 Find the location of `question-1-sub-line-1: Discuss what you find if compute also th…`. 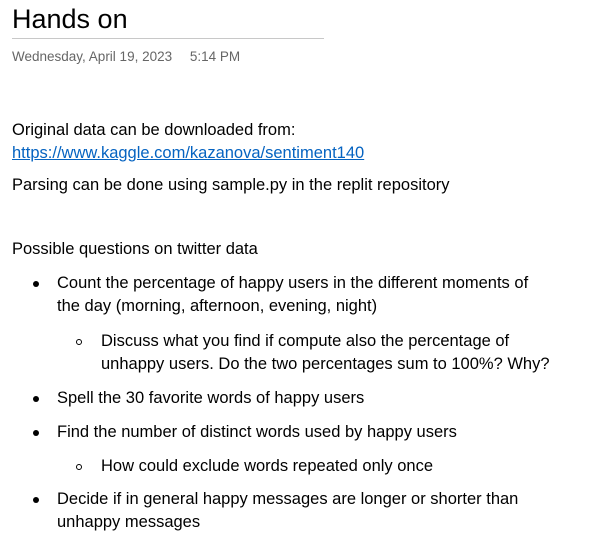

question-1-sub-line-1: Discuss what you find if compute also th… is located at coordinates (305, 341).